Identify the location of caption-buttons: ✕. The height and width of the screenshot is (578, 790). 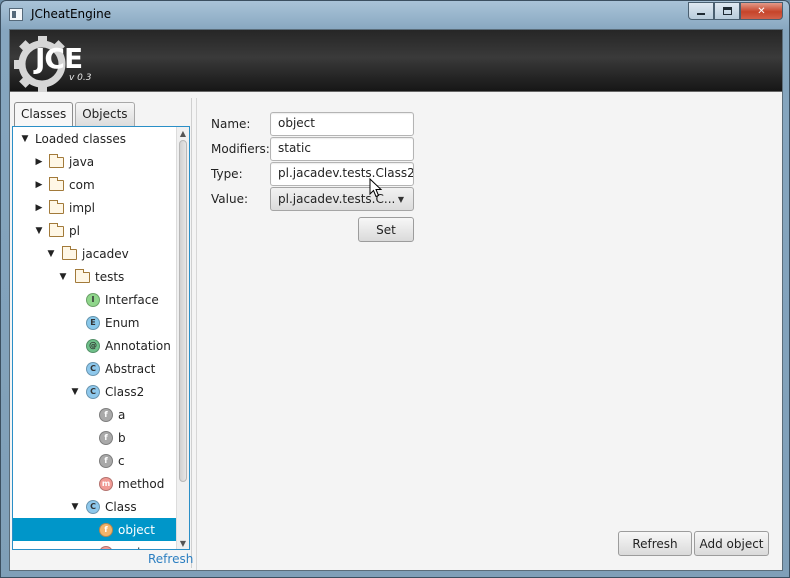
(735, 11).